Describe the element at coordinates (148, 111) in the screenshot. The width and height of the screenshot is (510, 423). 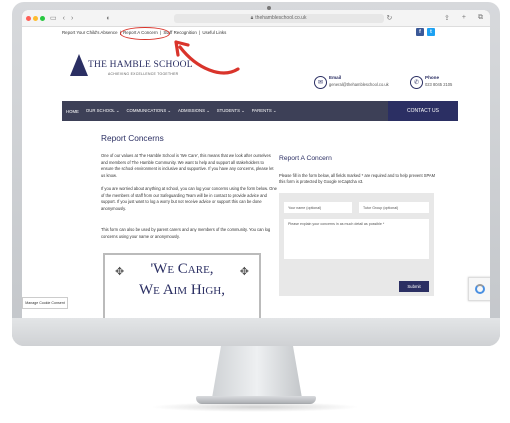
I see `nav-communications: COMMUNICATIONS ⌄` at that location.